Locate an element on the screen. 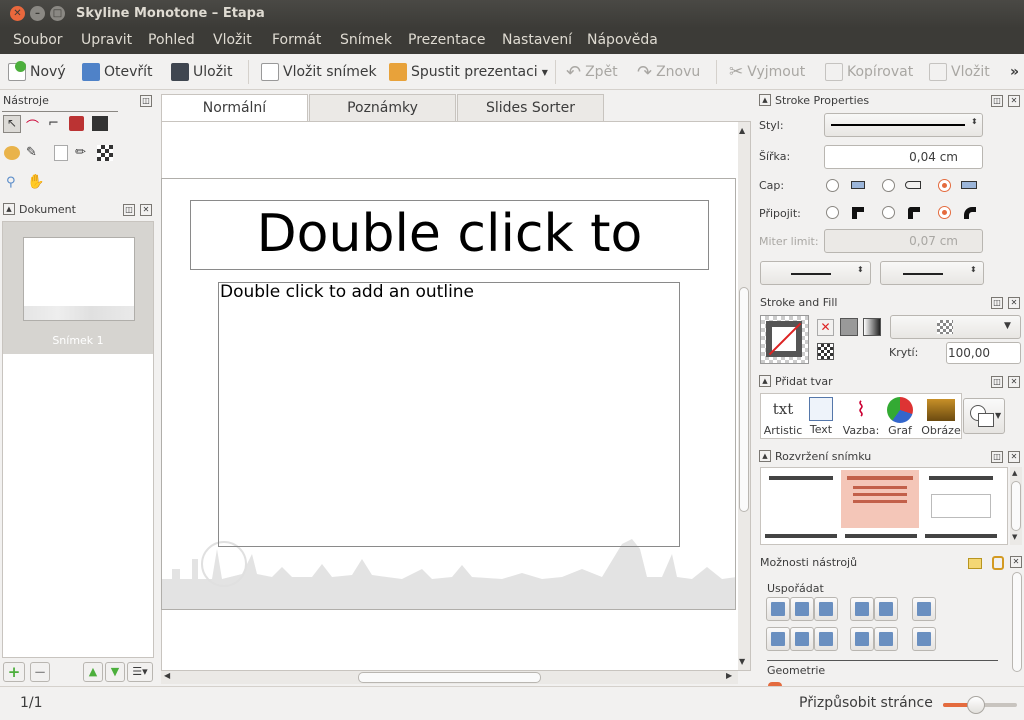  align-right-button is located at coordinates (826, 639).